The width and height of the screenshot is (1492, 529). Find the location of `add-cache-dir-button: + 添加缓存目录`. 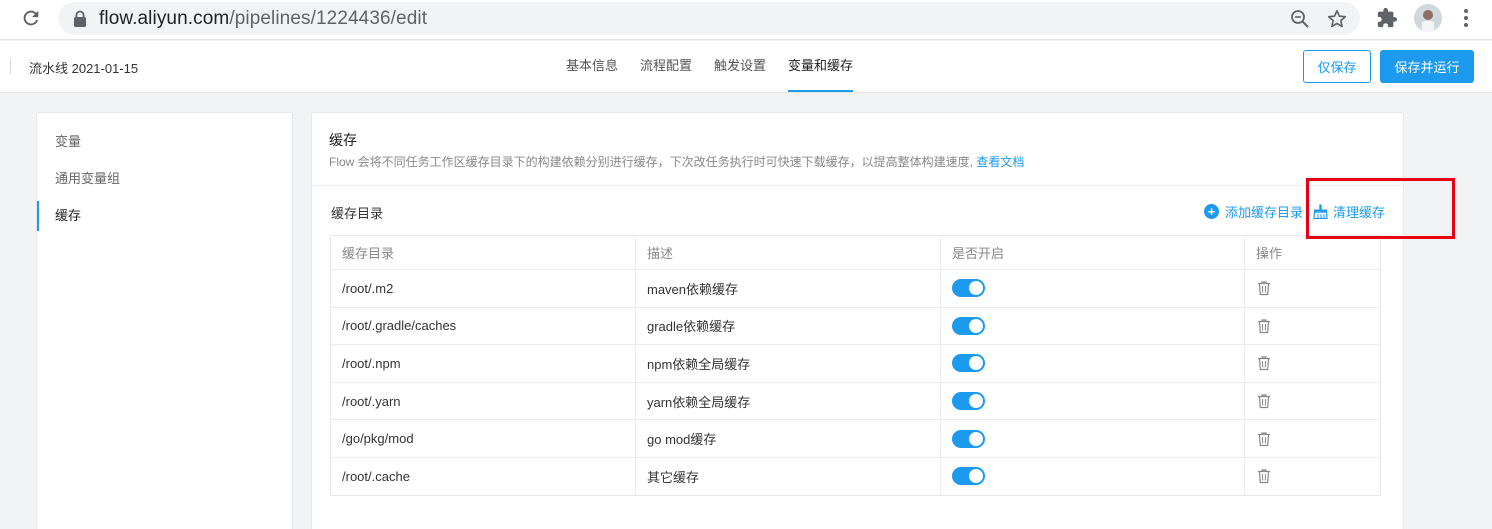

add-cache-dir-button: + 添加缓存目录 is located at coordinates (1253, 211).